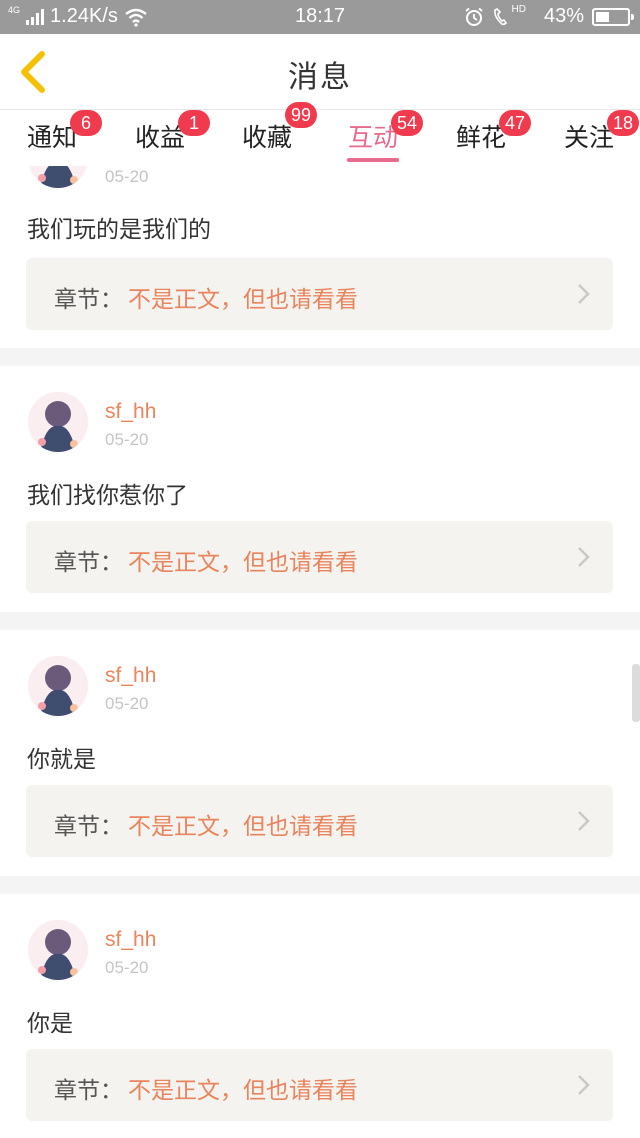  Describe the element at coordinates (61, 760) in the screenshot. I see `message-text: 你就是` at that location.